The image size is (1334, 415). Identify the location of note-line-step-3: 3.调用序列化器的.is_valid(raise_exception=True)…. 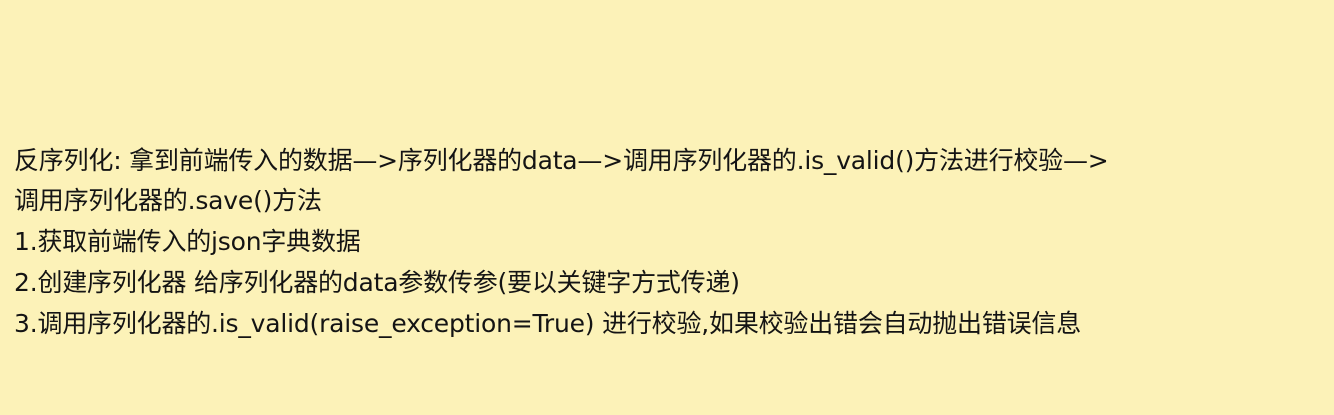
(548, 323).